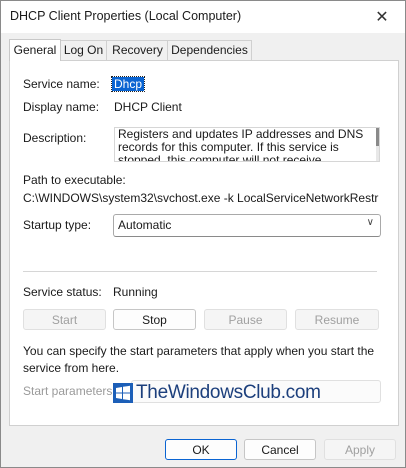 This screenshot has height=468, width=406. I want to click on tab-strip: General Log On Recovery Dependencies, so click(204, 50).